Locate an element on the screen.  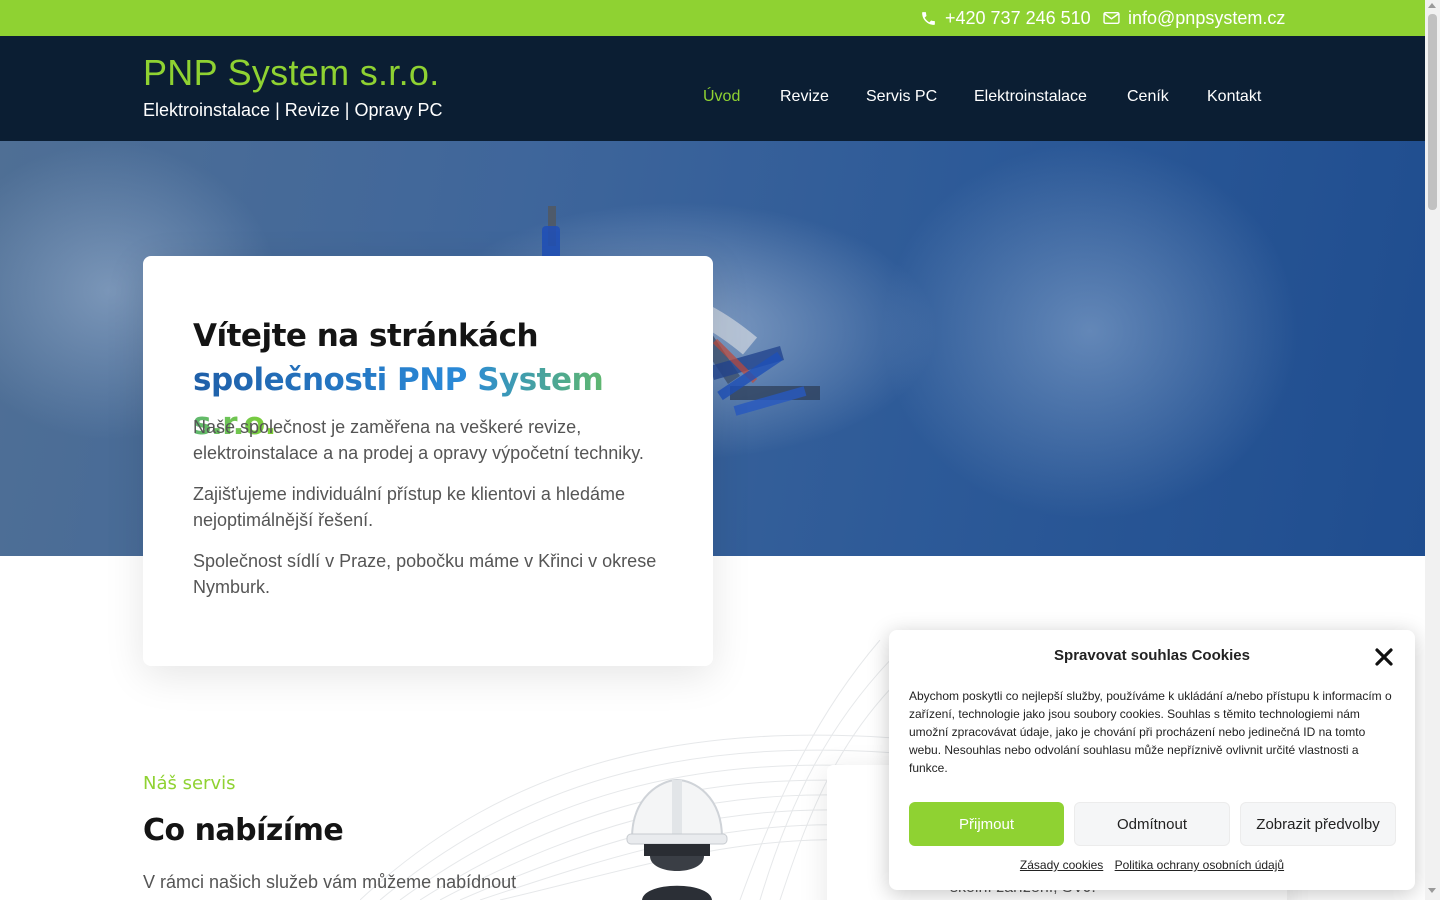
scroll-down-arrow-icon is located at coordinates (1432, 890).